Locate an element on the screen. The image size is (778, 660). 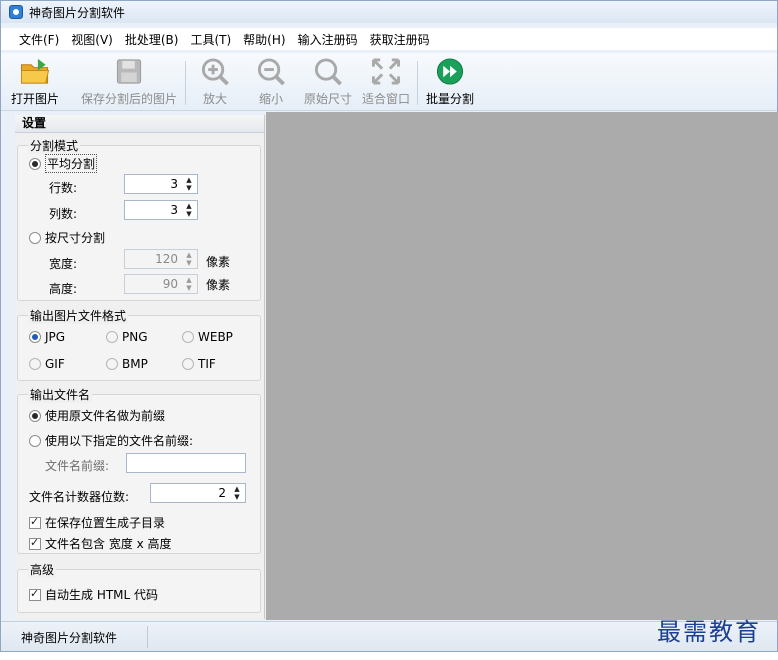
folder-open-icon is located at coordinates (35, 71).